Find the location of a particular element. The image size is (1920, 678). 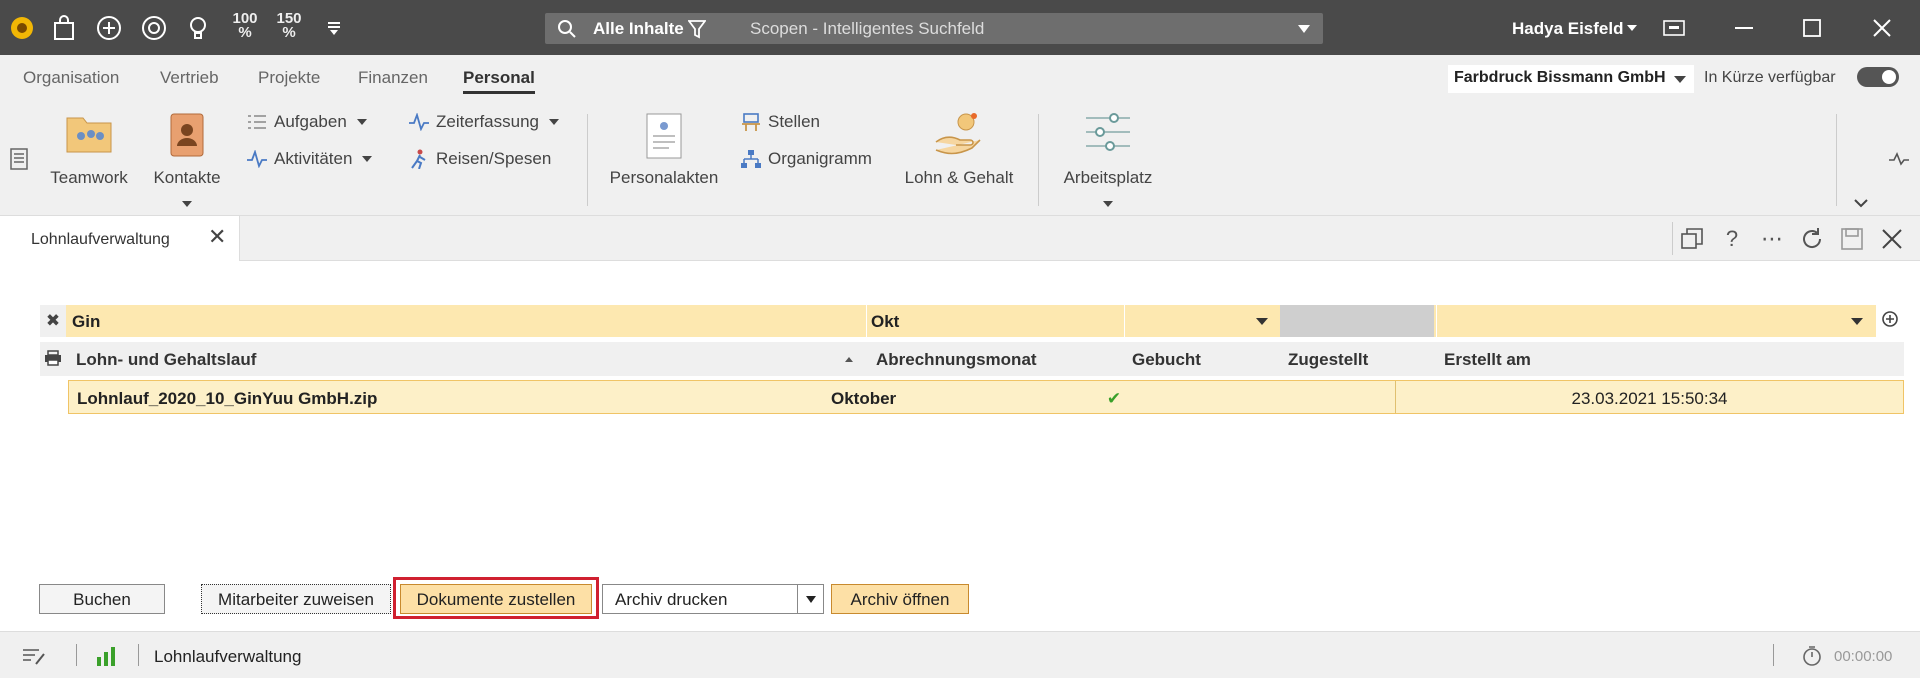

status-bar: Lohnlaufverwaltung 00:00:00 is located at coordinates (960, 654).